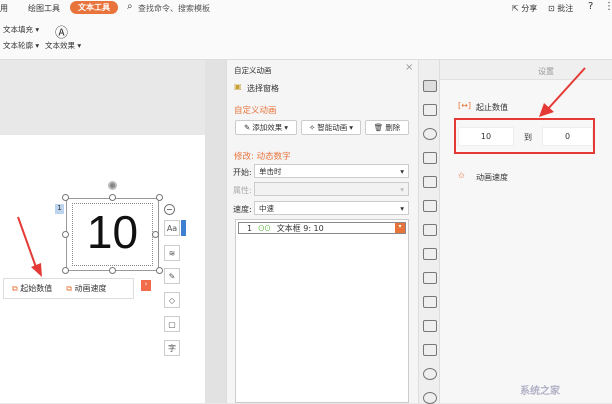 The image size is (612, 404). Describe the element at coordinates (255, 111) in the screenshot. I see `section-title: 自定义动画` at that location.